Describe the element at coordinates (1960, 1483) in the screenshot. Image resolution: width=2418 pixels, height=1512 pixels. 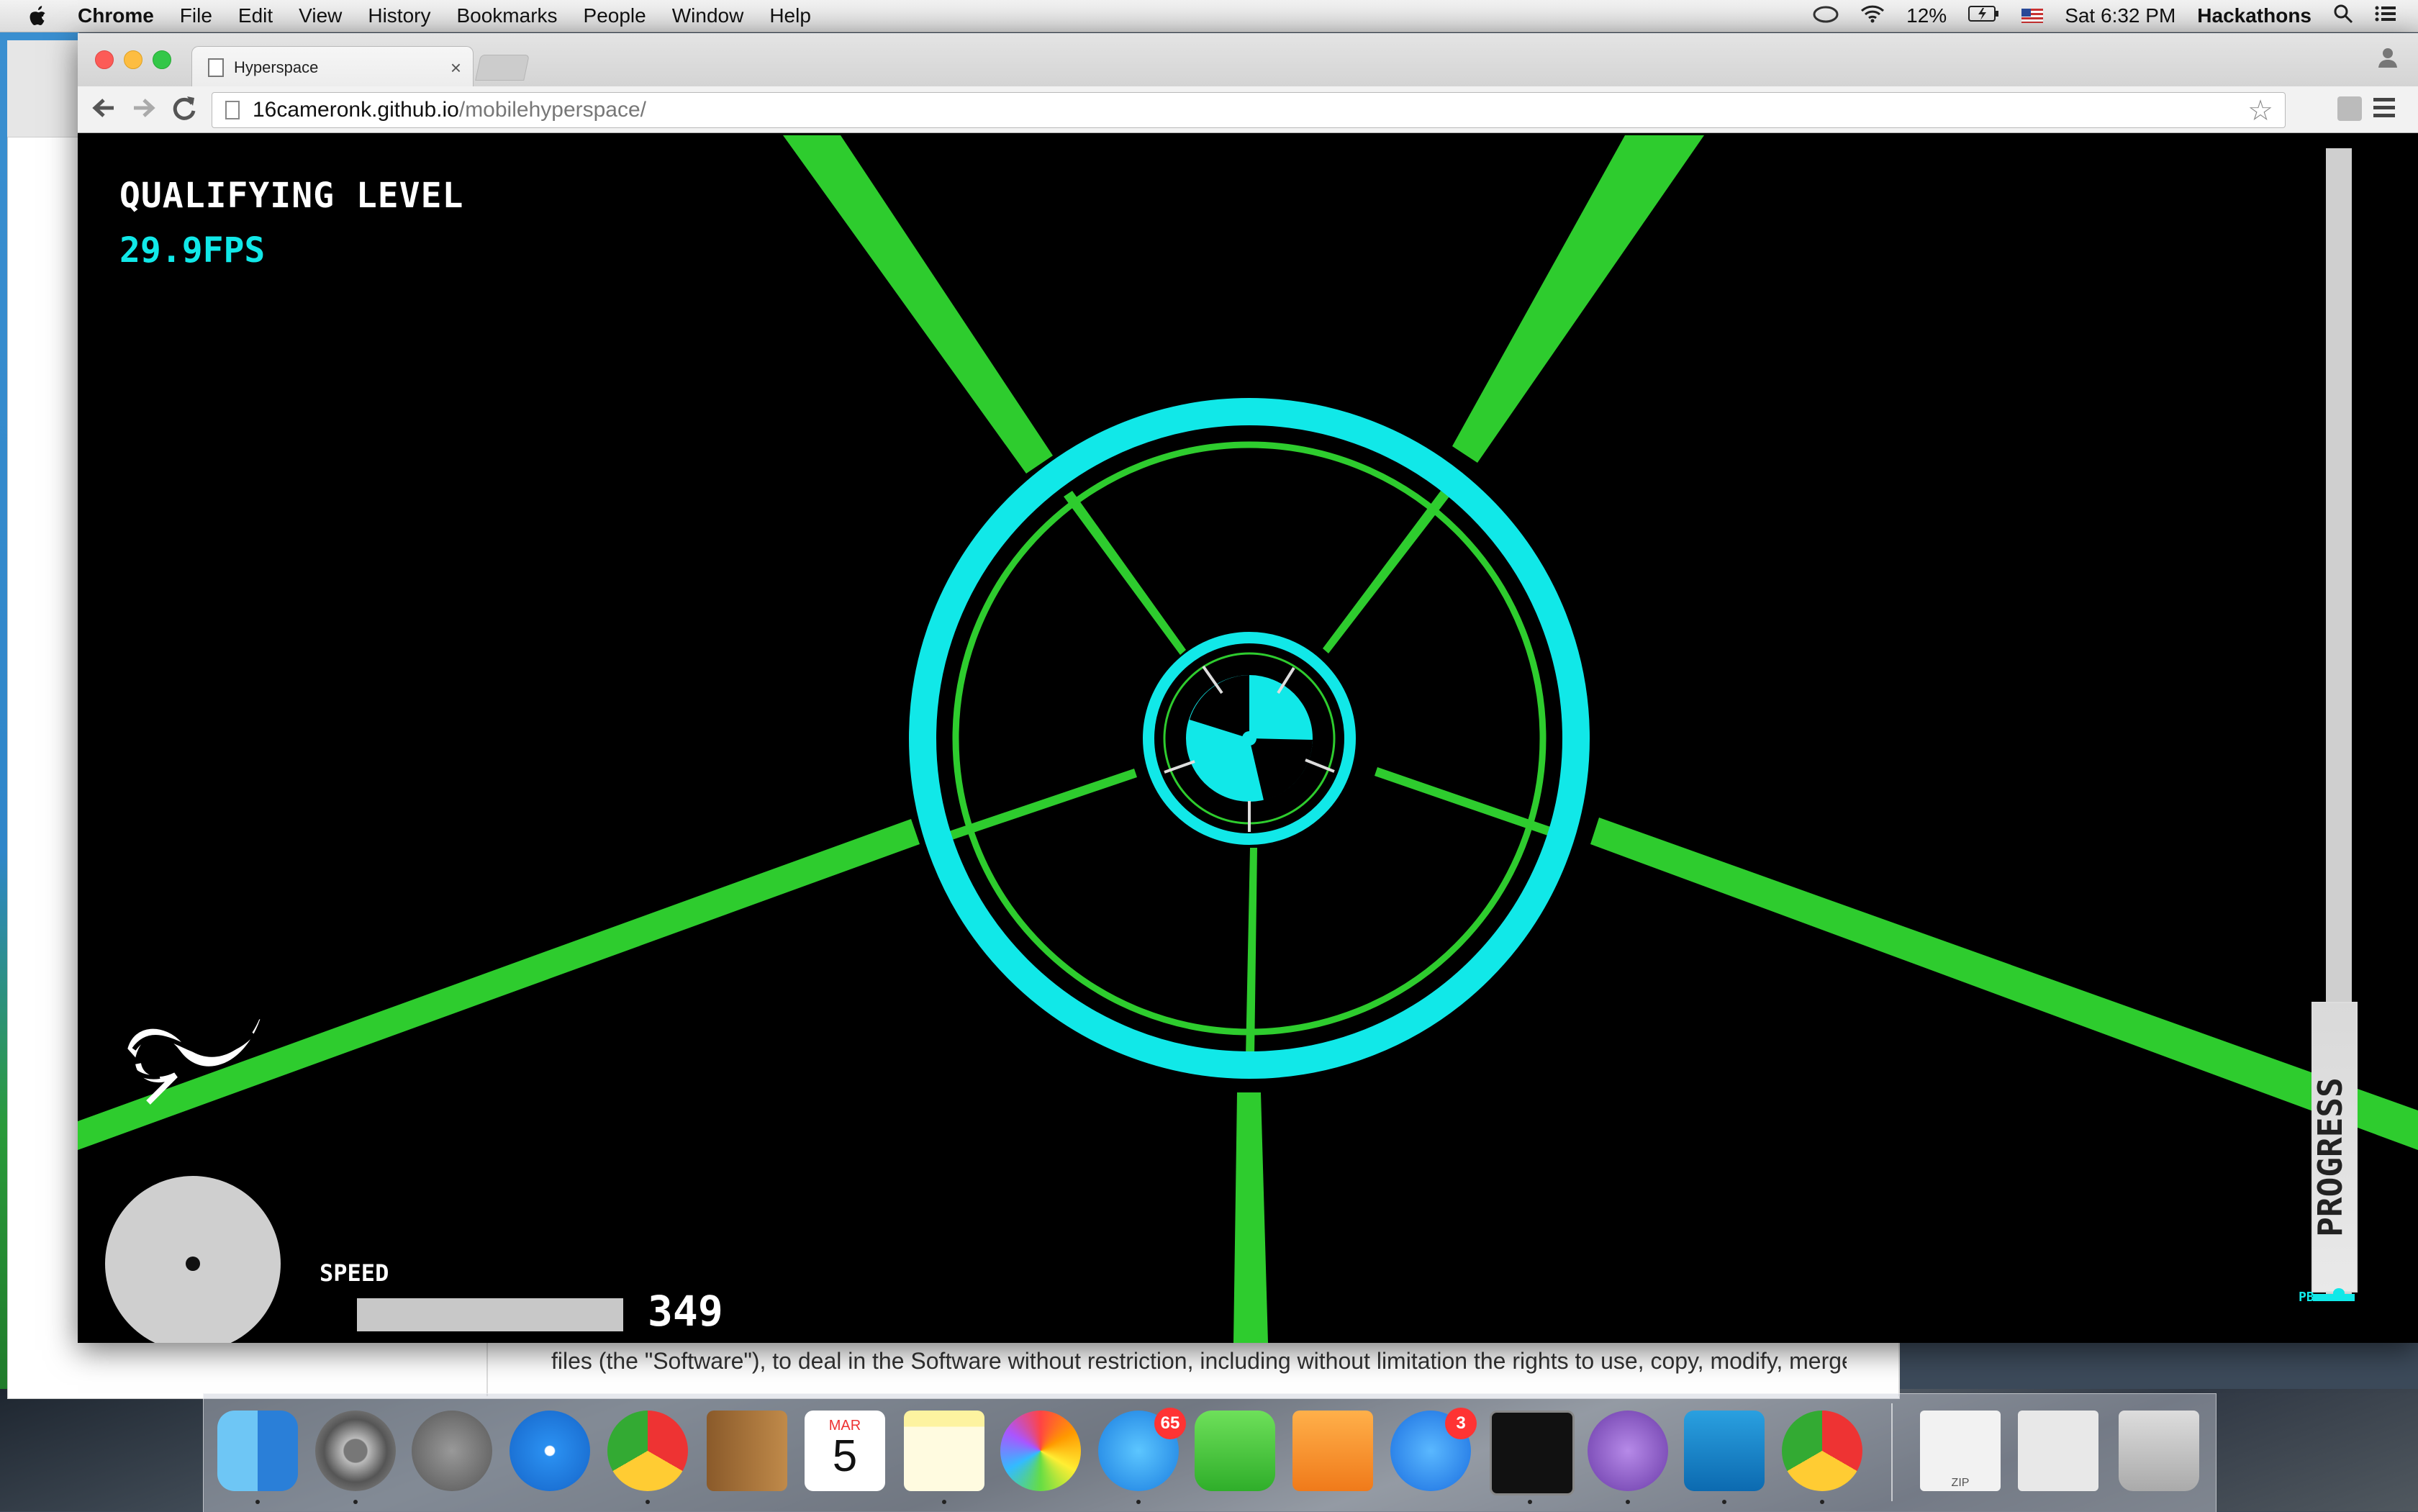
I see `zip-label: ZIP` at that location.